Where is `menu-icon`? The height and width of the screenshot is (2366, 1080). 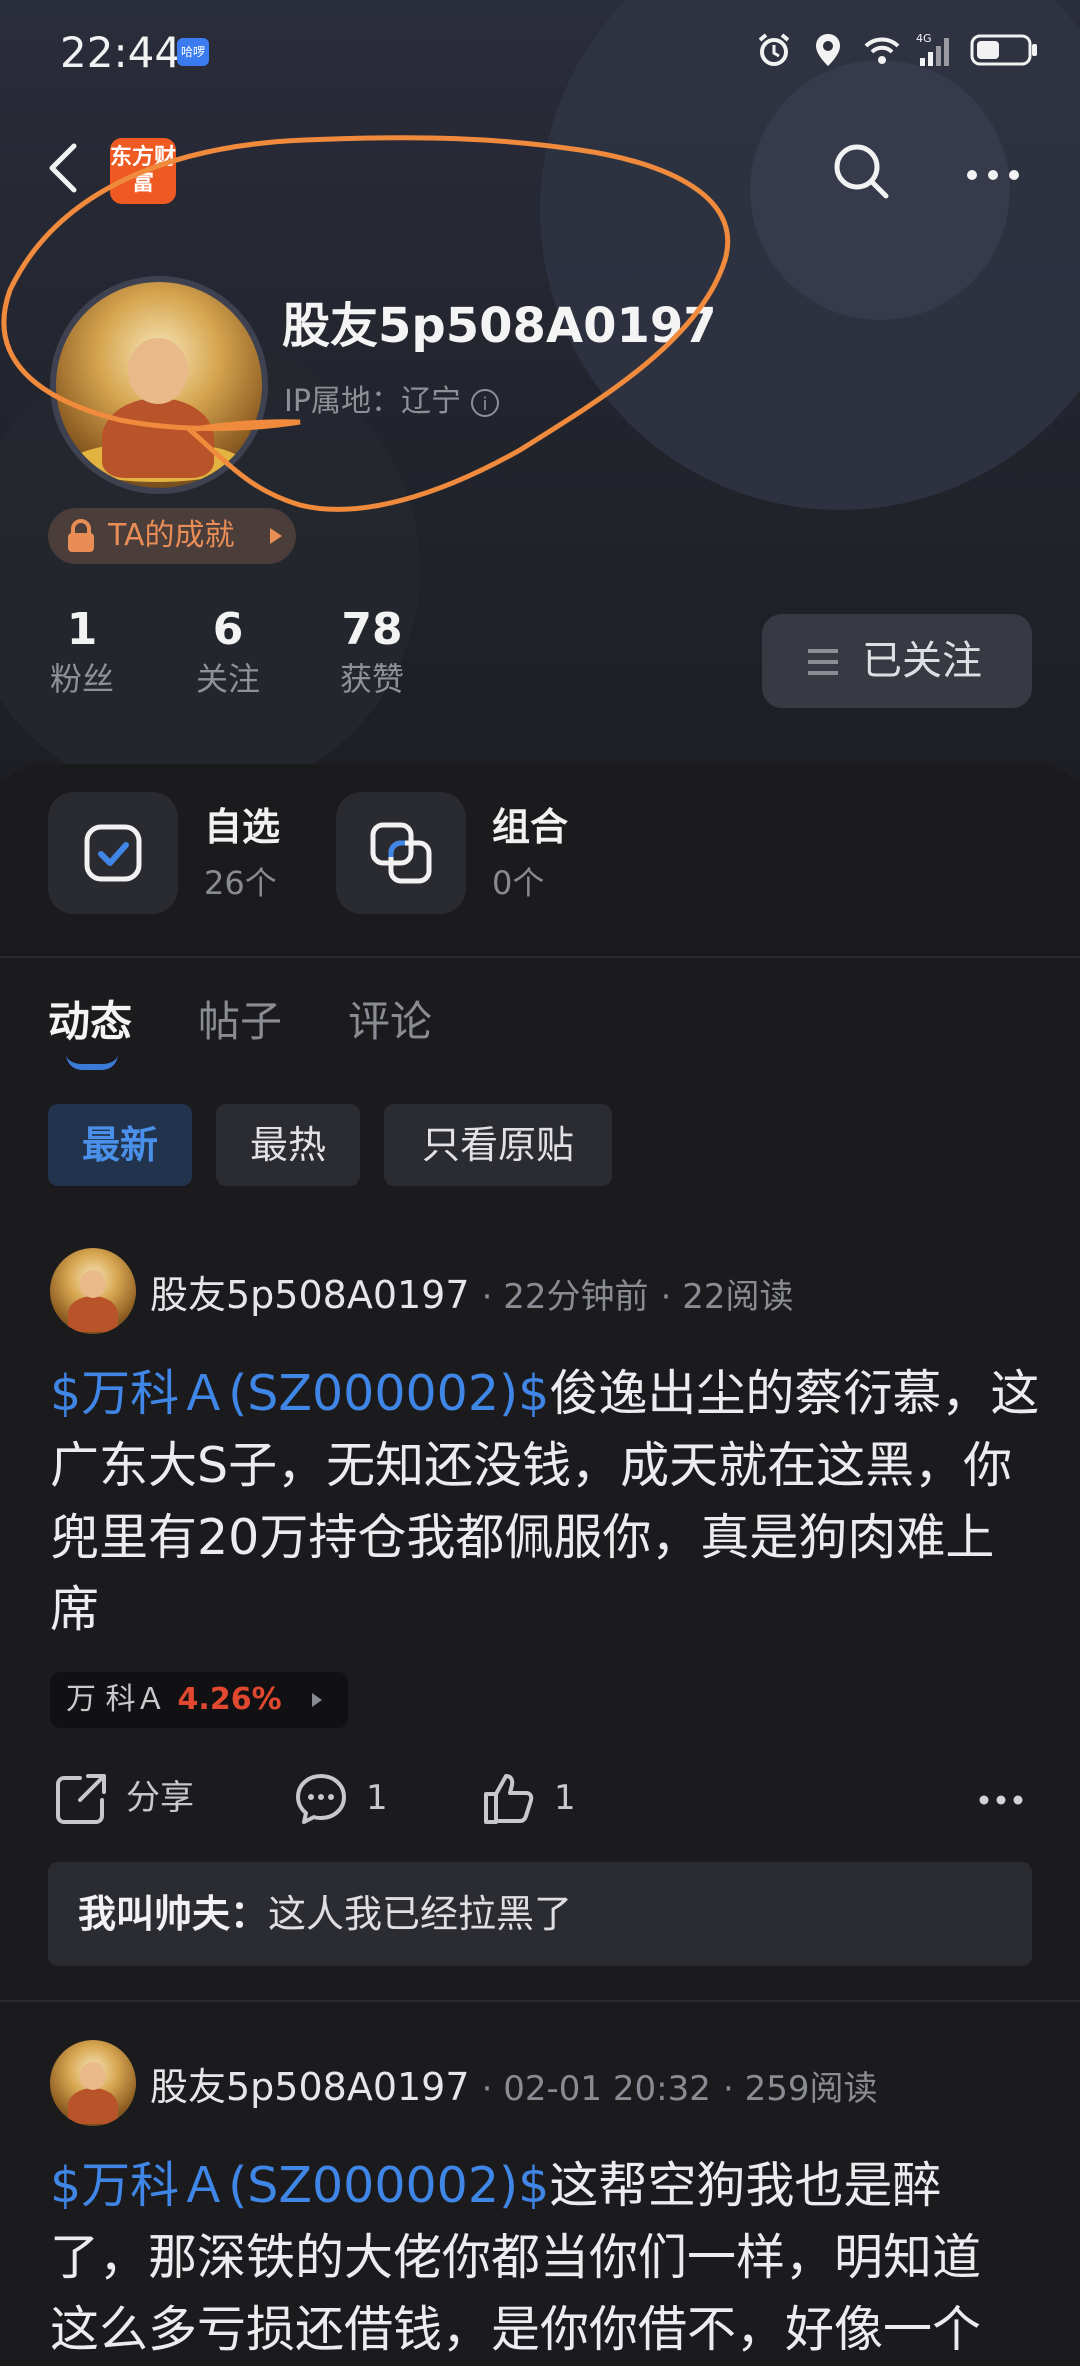
menu-icon is located at coordinates (823, 662).